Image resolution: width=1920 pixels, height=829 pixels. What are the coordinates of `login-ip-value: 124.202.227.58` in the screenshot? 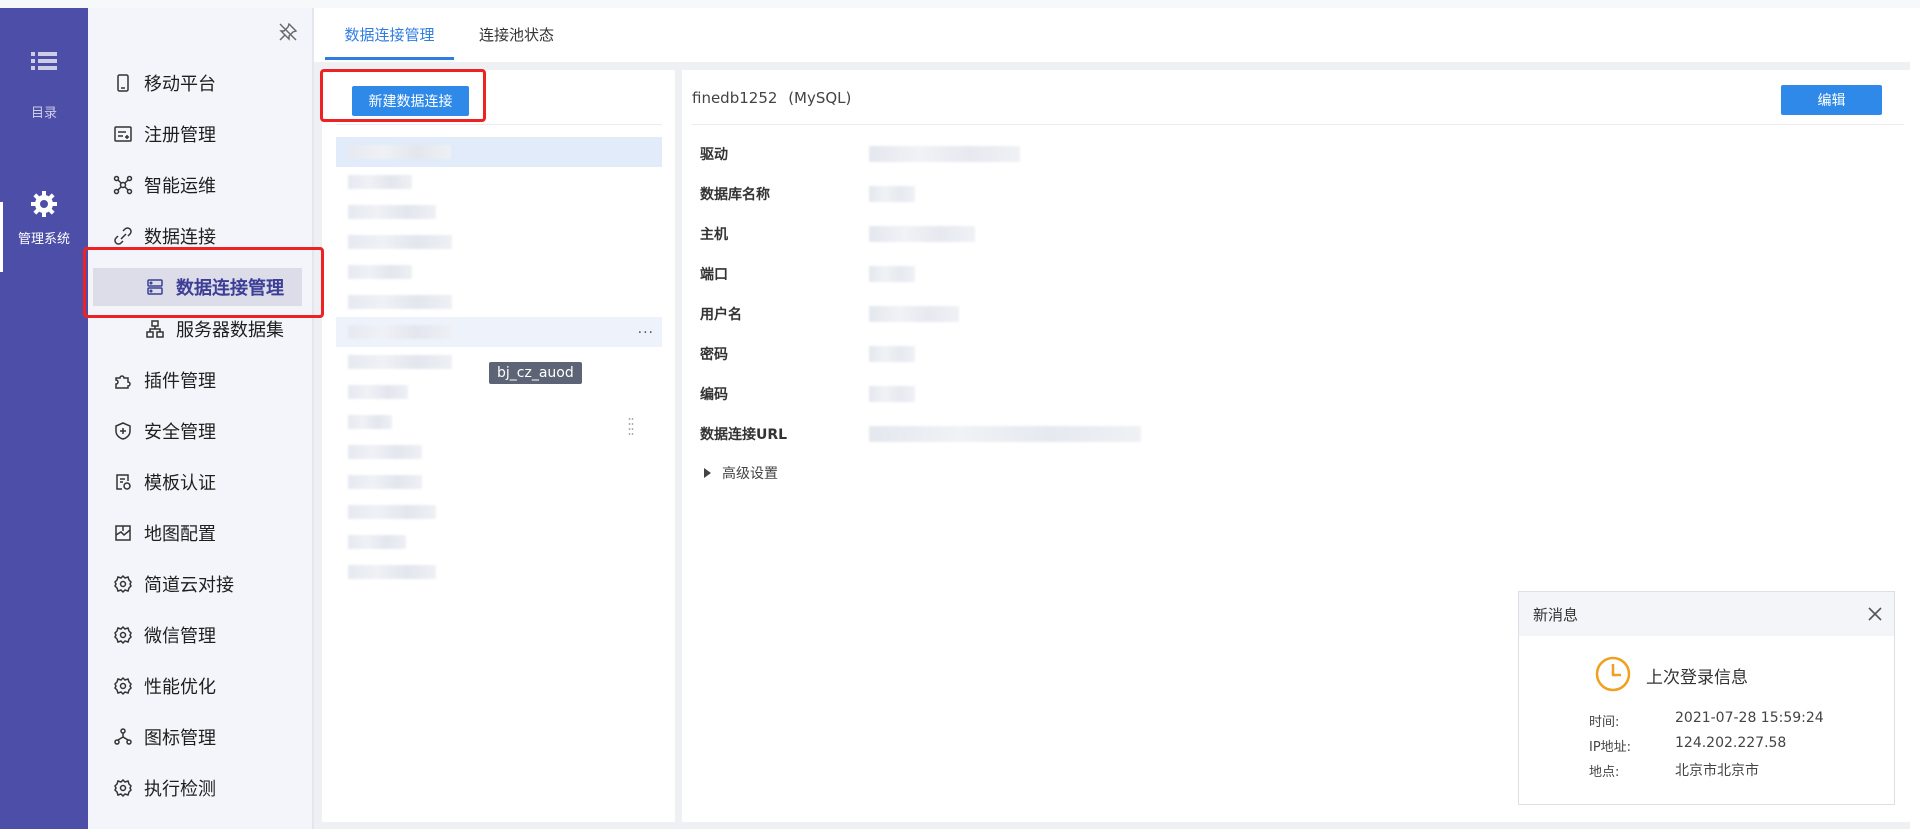 It's located at (1731, 743).